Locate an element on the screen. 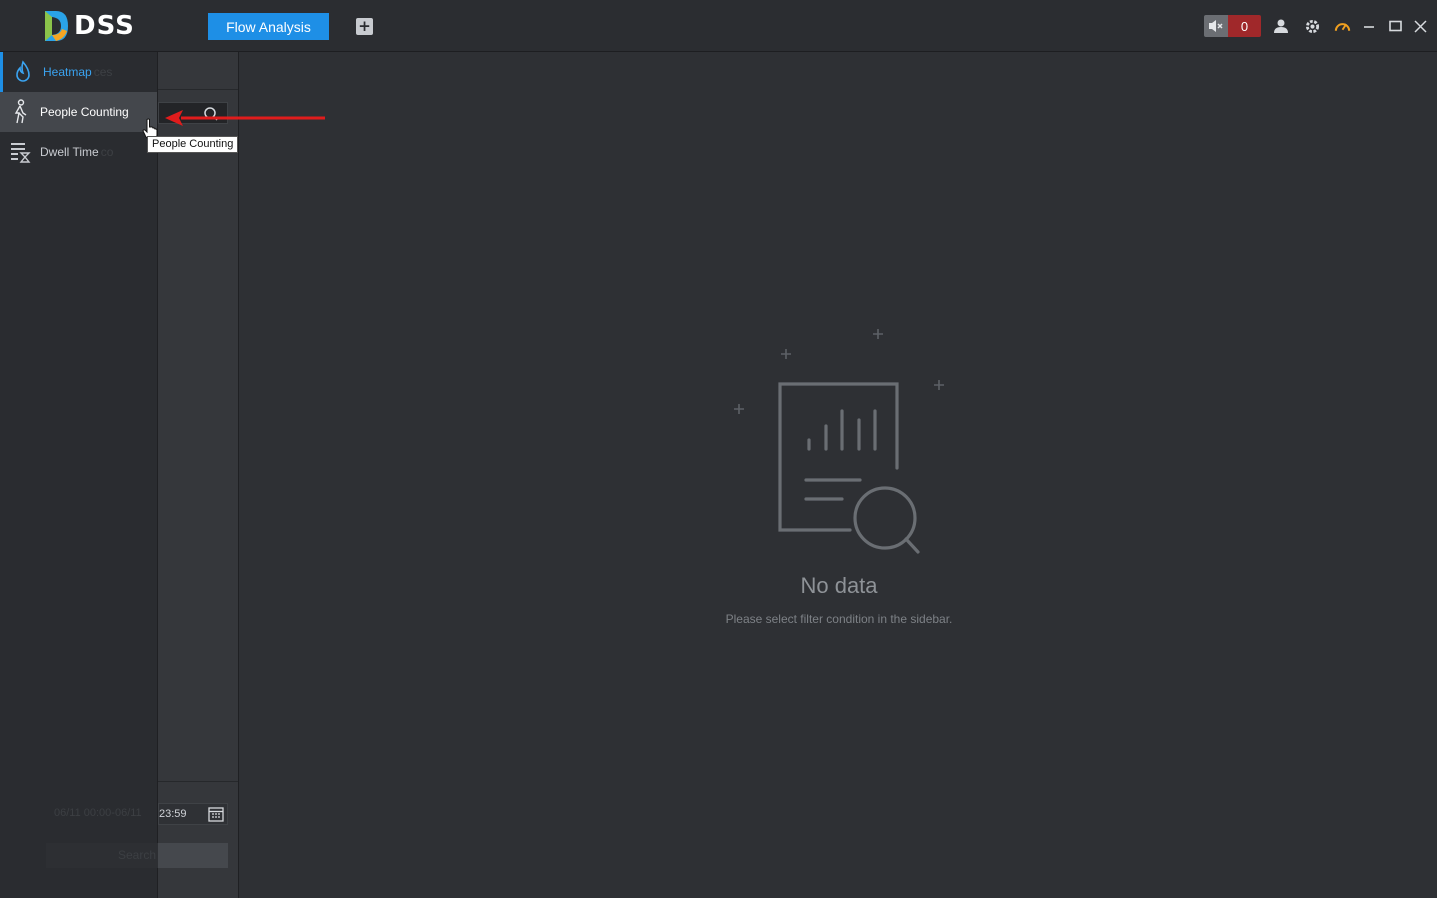 The width and height of the screenshot is (1437, 898). filter-sidebar is located at coordinates (198, 475).